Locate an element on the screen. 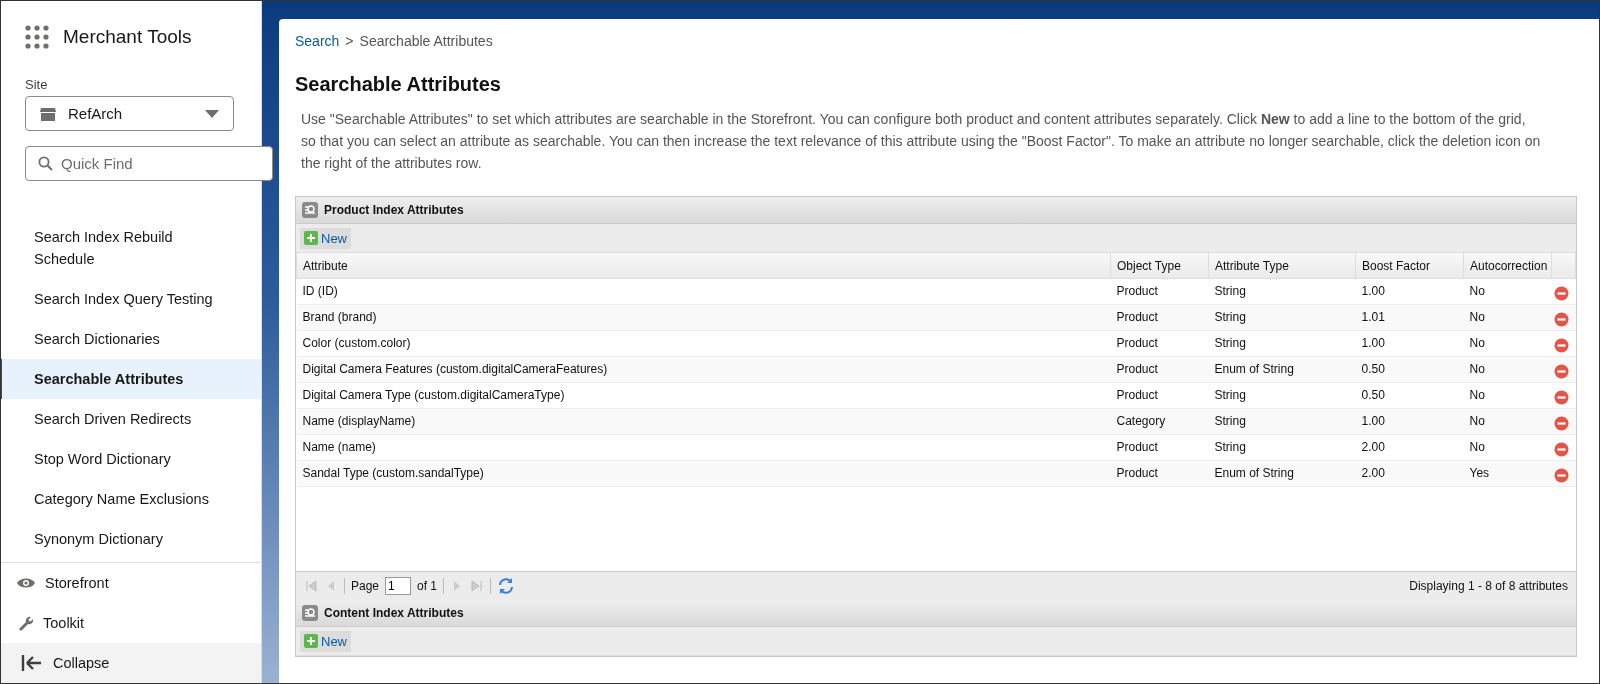 Image resolution: width=1600 pixels, height=684 pixels. table-cell: Category is located at coordinates (1159, 421).